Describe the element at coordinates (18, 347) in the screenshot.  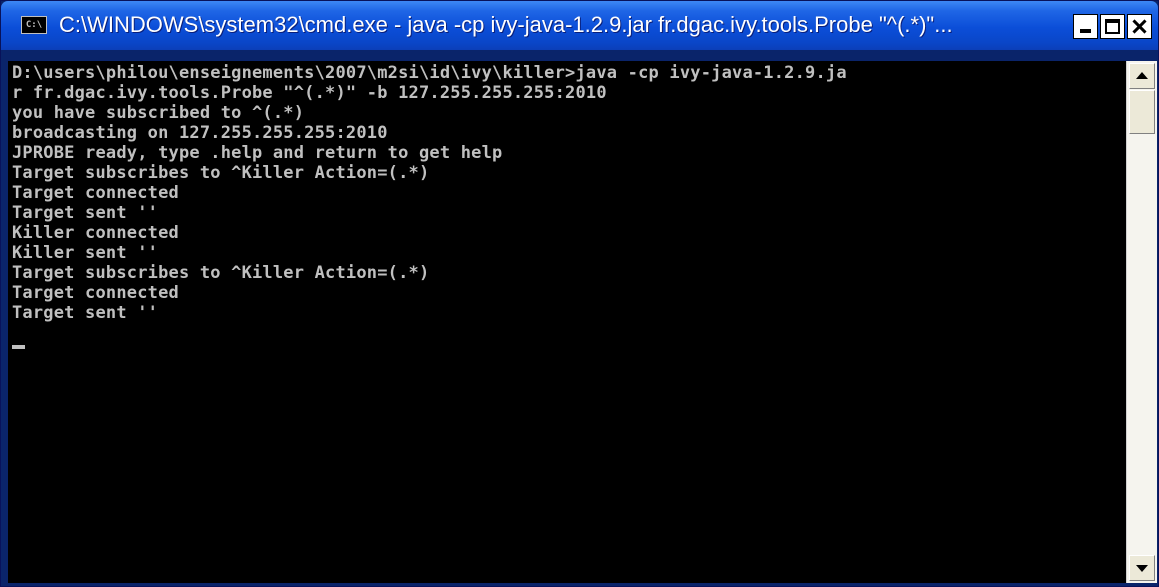
I see `text-cursor` at that location.